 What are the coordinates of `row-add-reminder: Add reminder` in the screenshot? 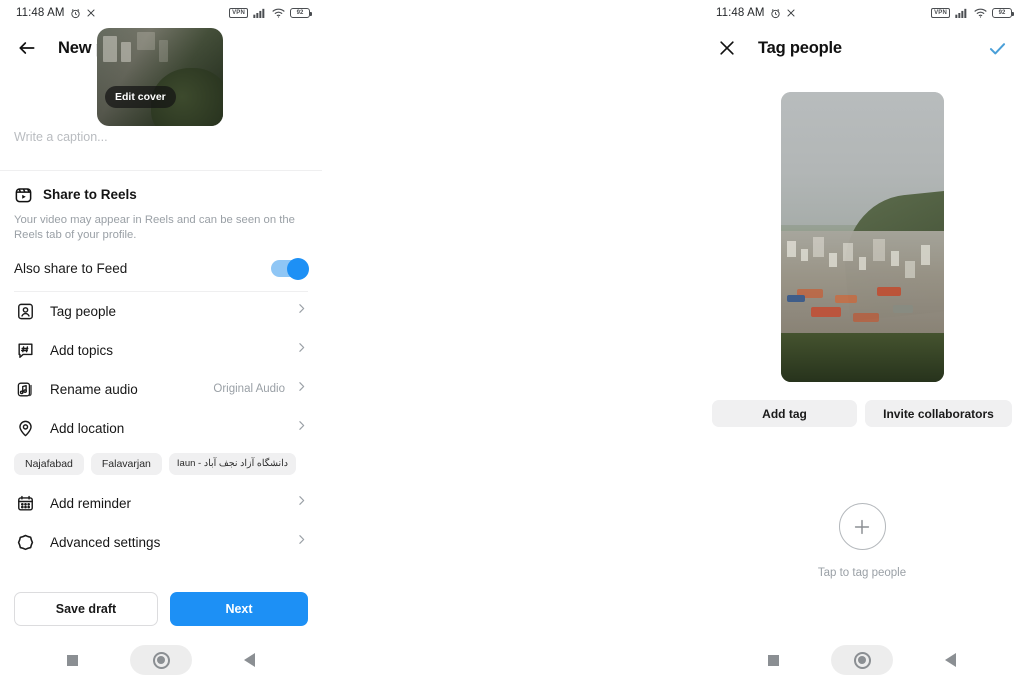 It's located at (161, 503).